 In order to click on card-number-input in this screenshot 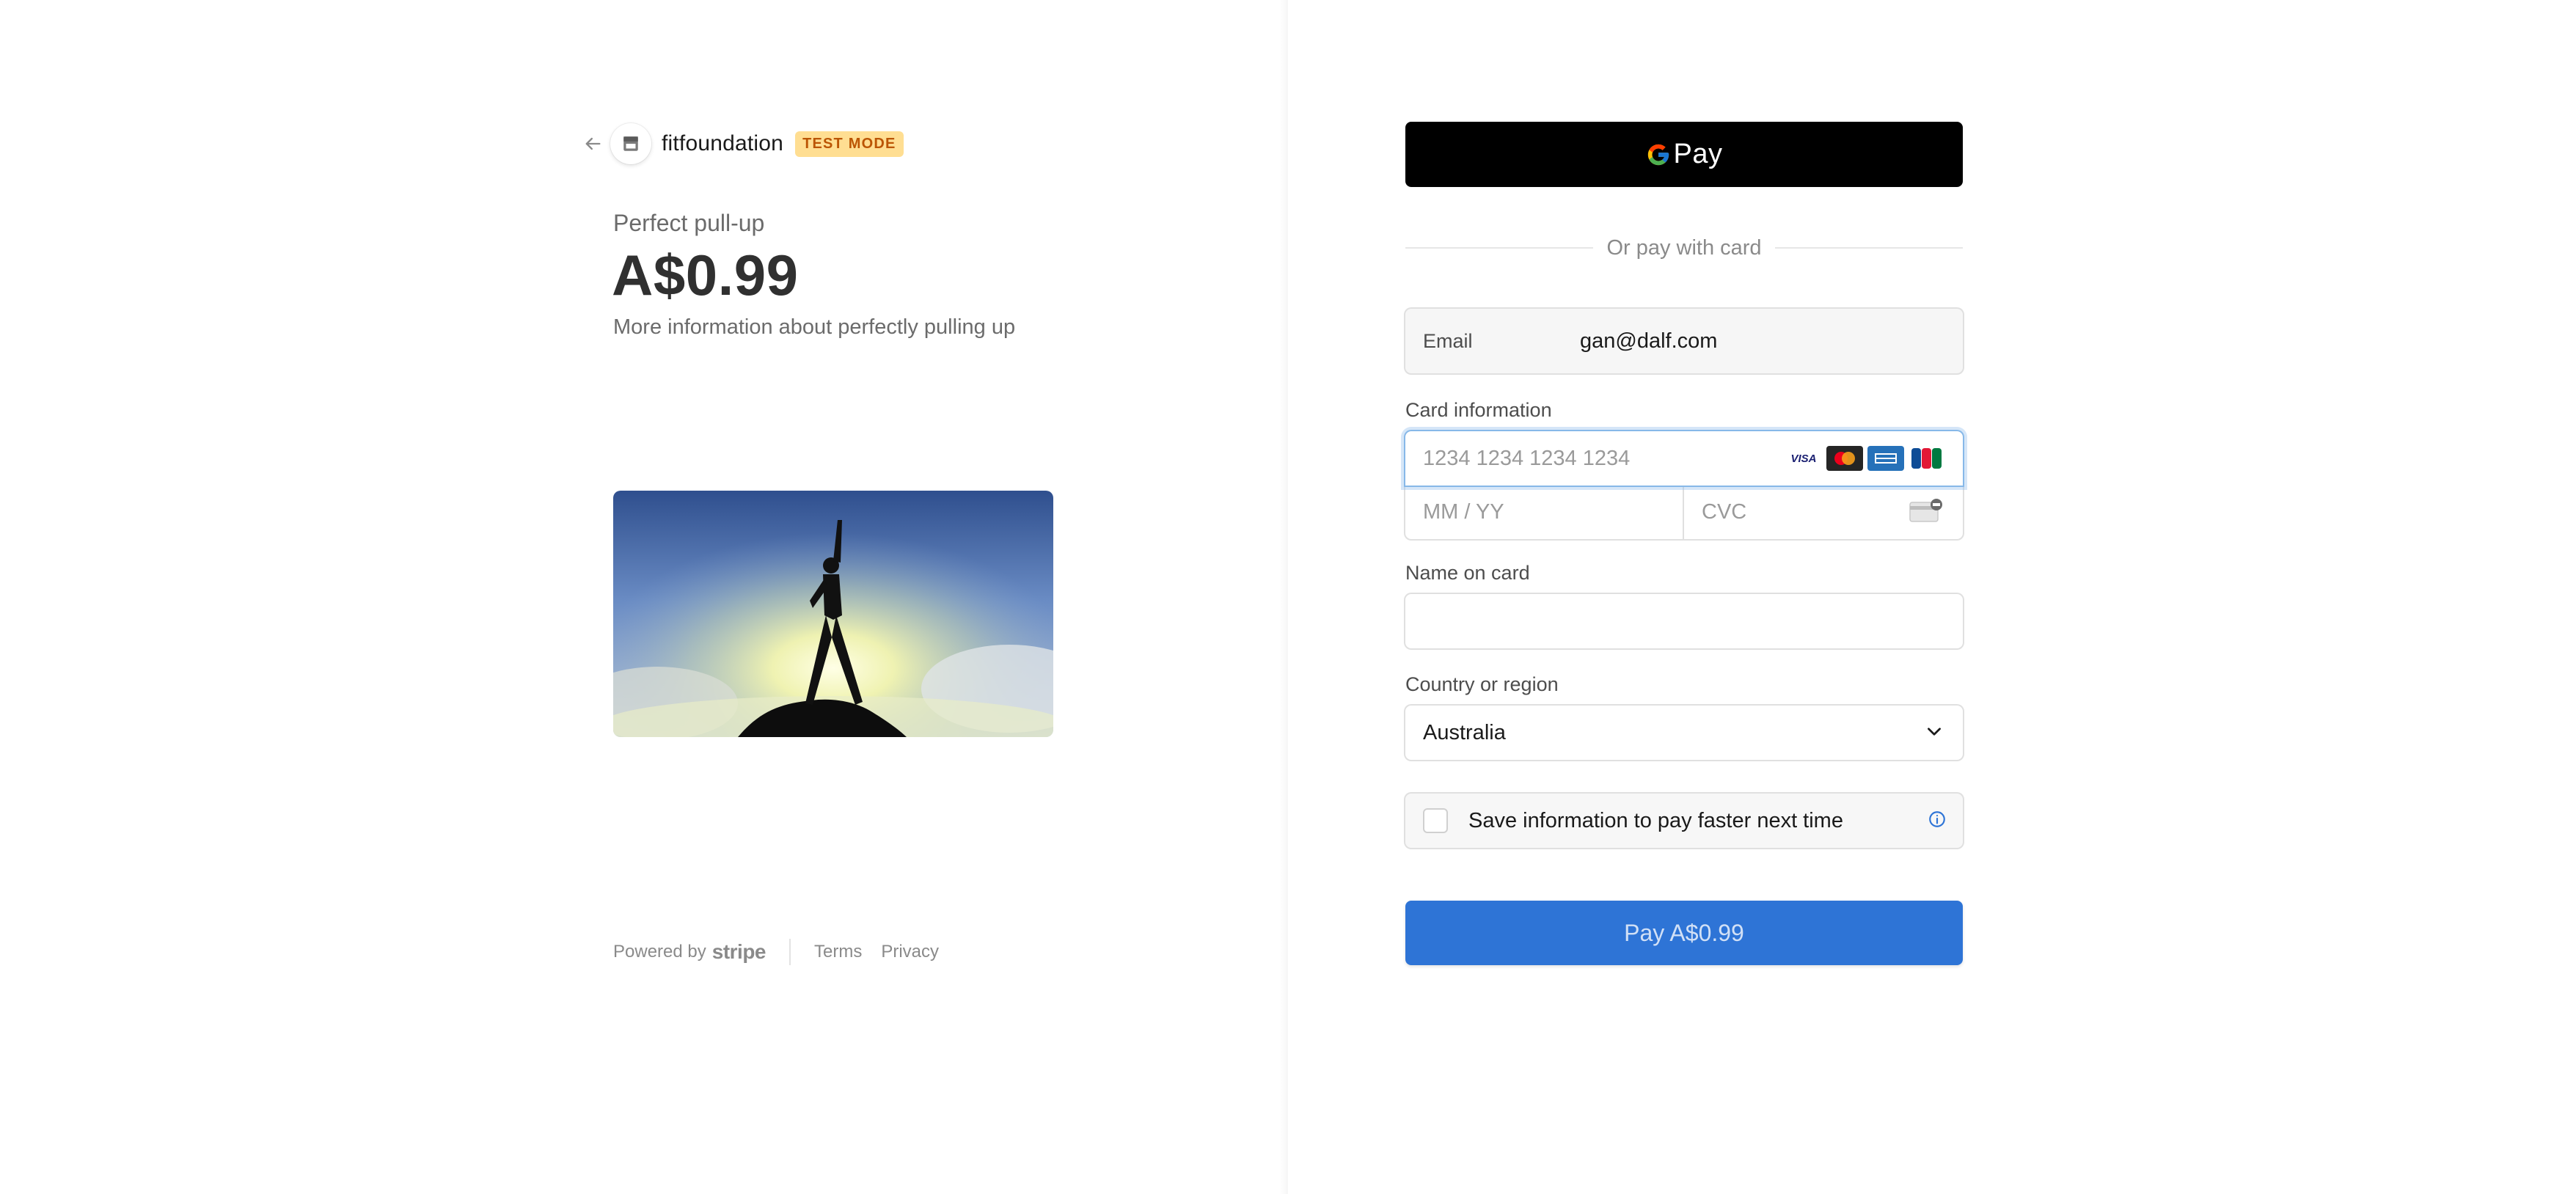, I will do `click(1591, 459)`.